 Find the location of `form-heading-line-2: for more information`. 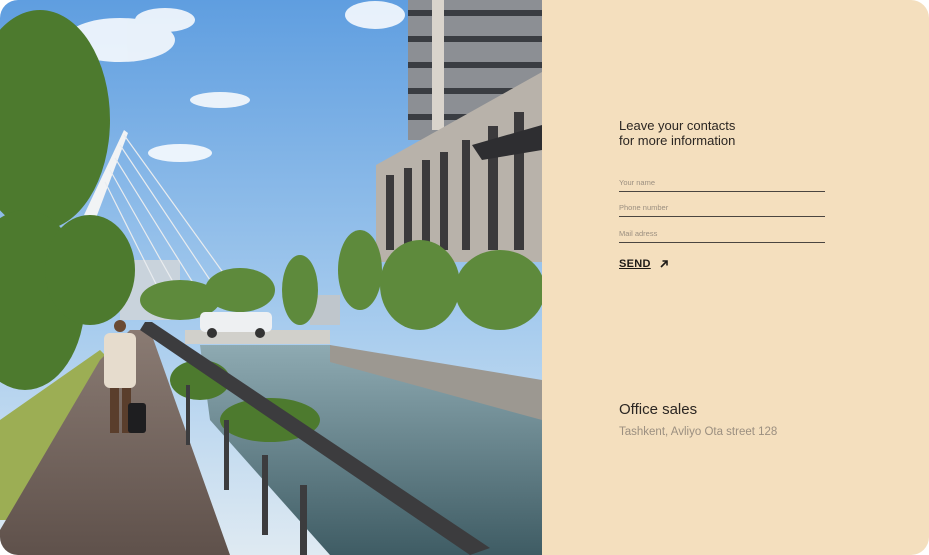

form-heading-line-2: for more information is located at coordinates (677, 140).